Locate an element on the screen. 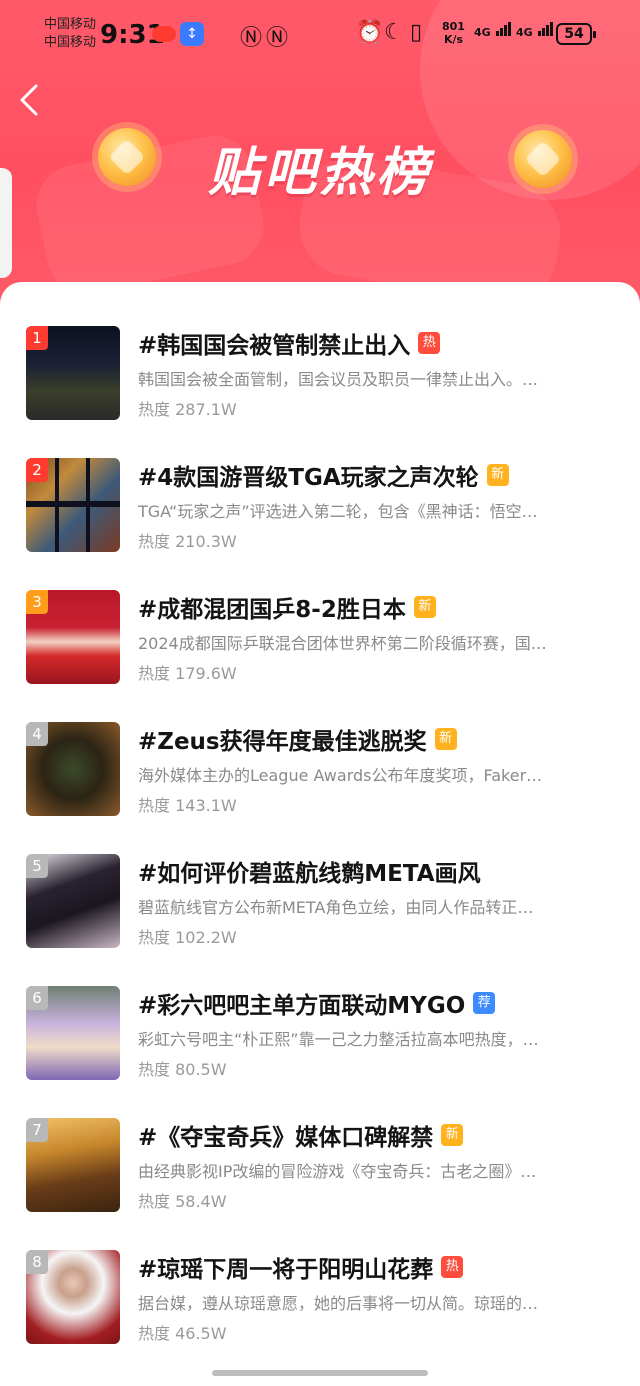  item-heat: 热度 210.3W is located at coordinates (187, 541).